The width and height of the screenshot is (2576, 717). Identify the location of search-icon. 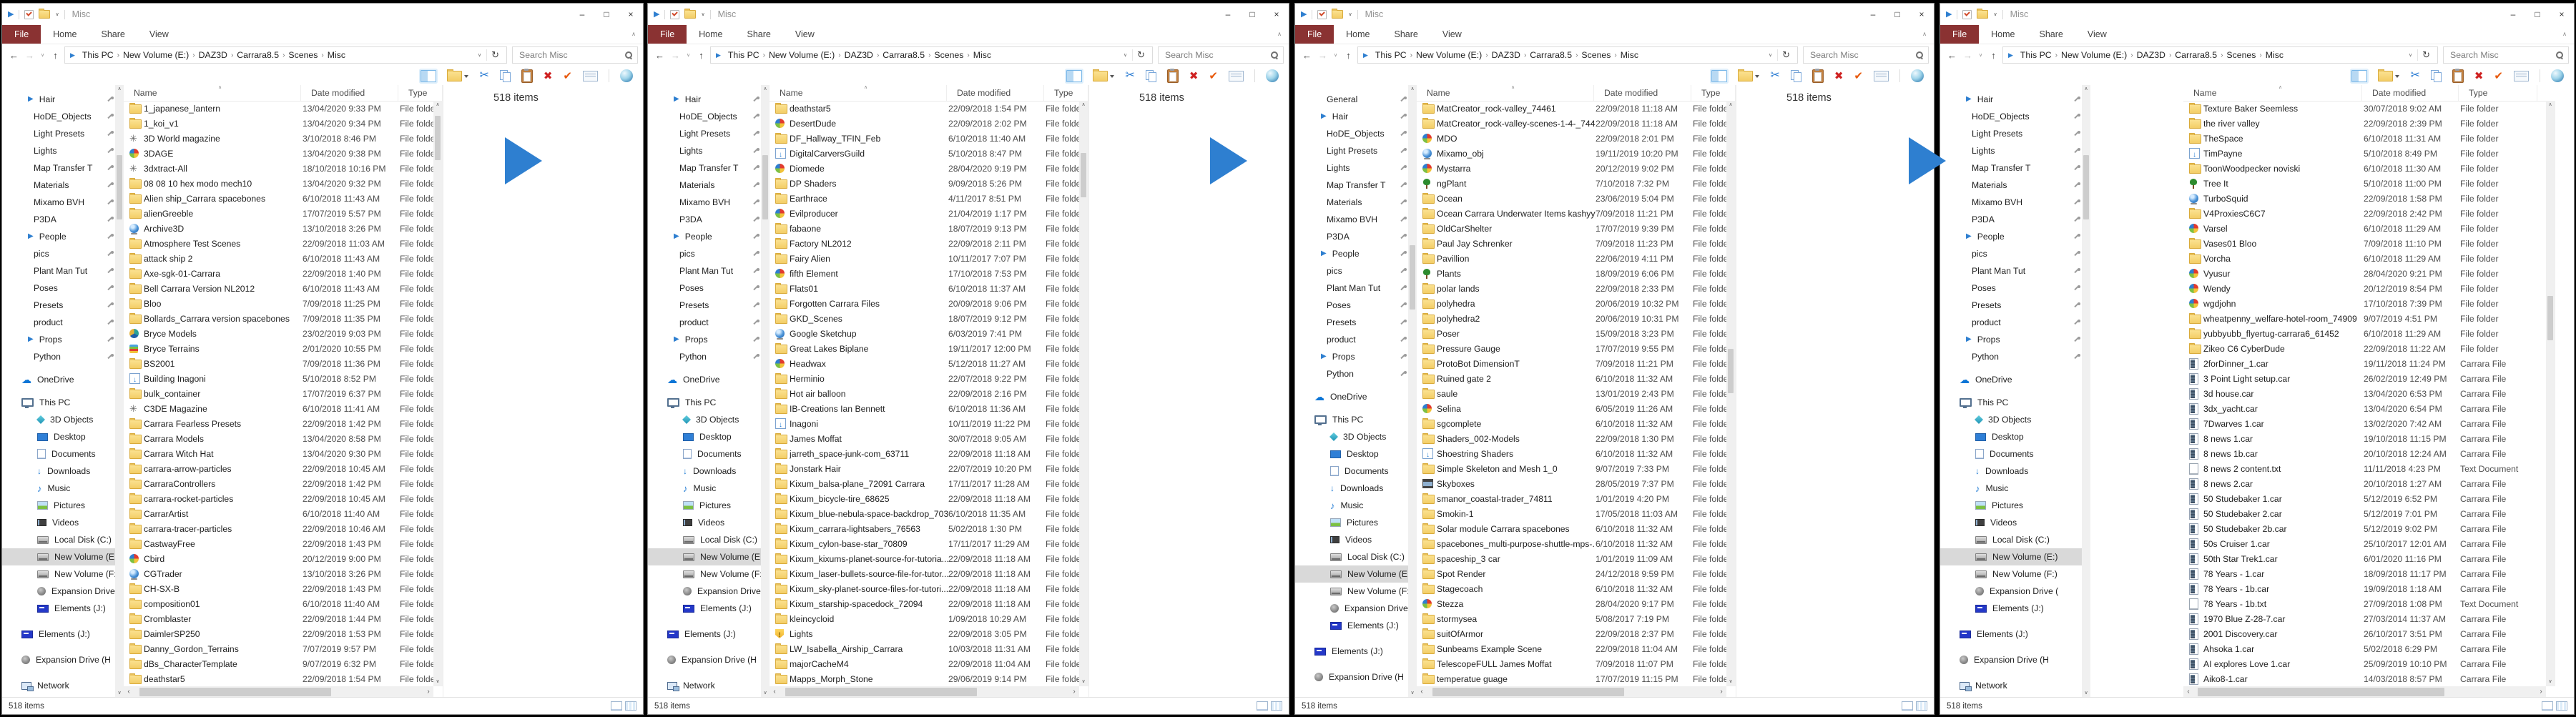
(629, 55).